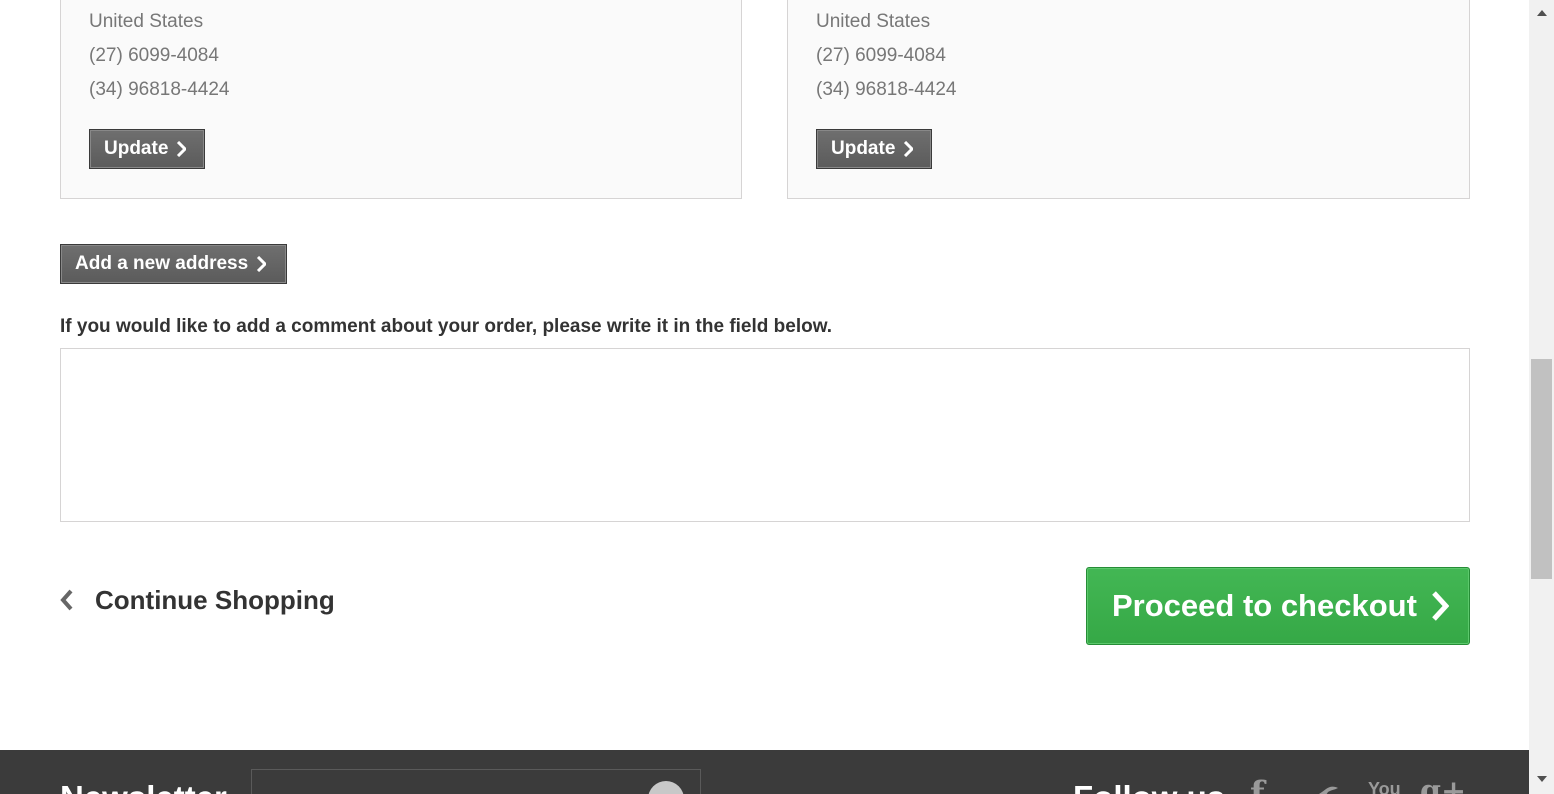 The image size is (1554, 794). I want to click on continue-shopping-link: Continue Shopping, so click(197, 600).